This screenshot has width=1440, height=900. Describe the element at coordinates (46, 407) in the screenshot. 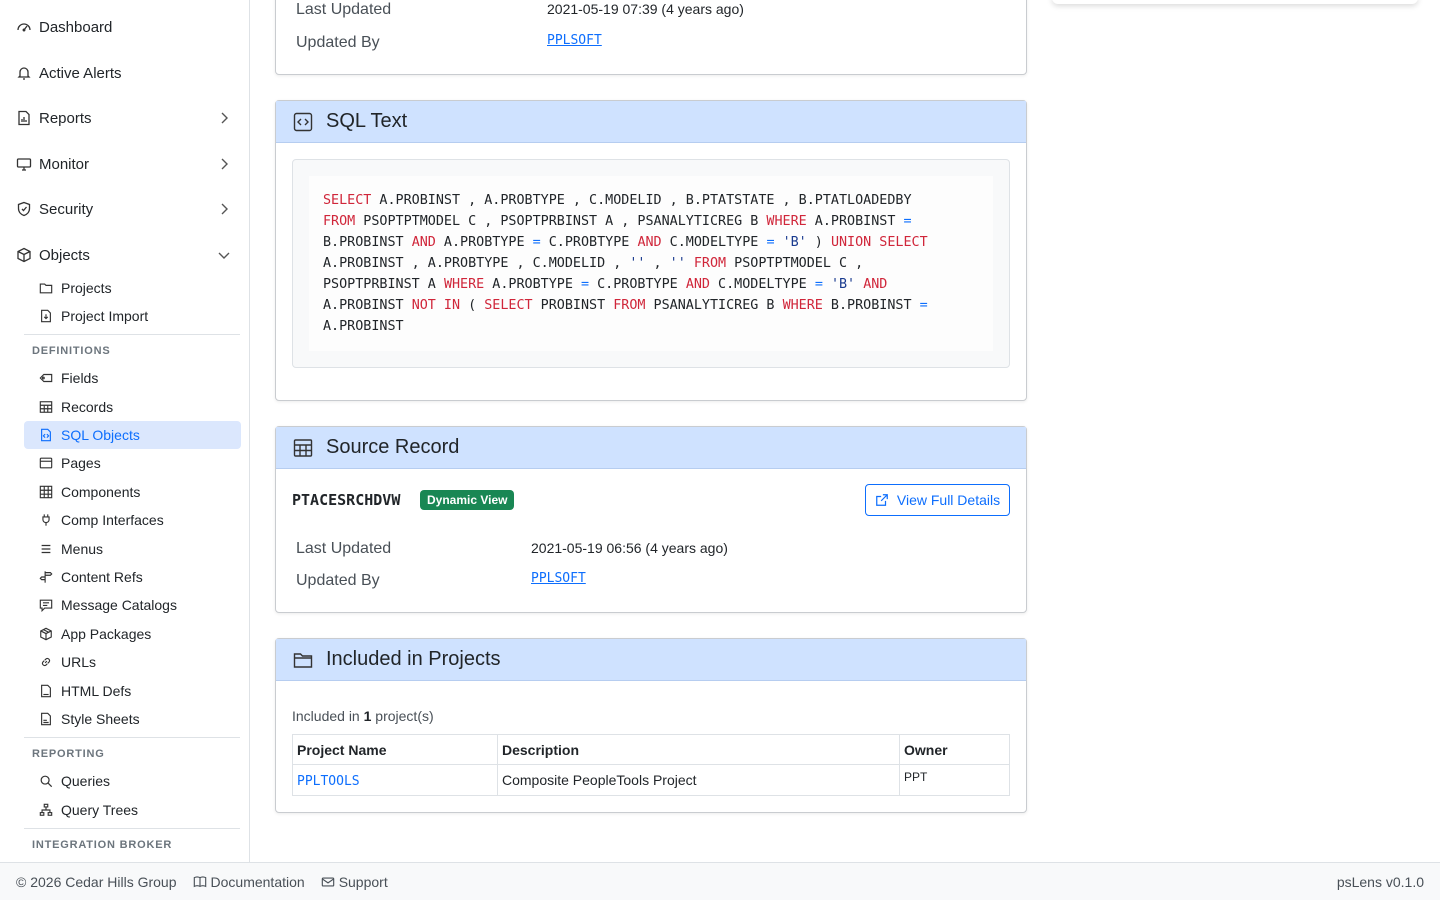

I see `table-icon` at that location.